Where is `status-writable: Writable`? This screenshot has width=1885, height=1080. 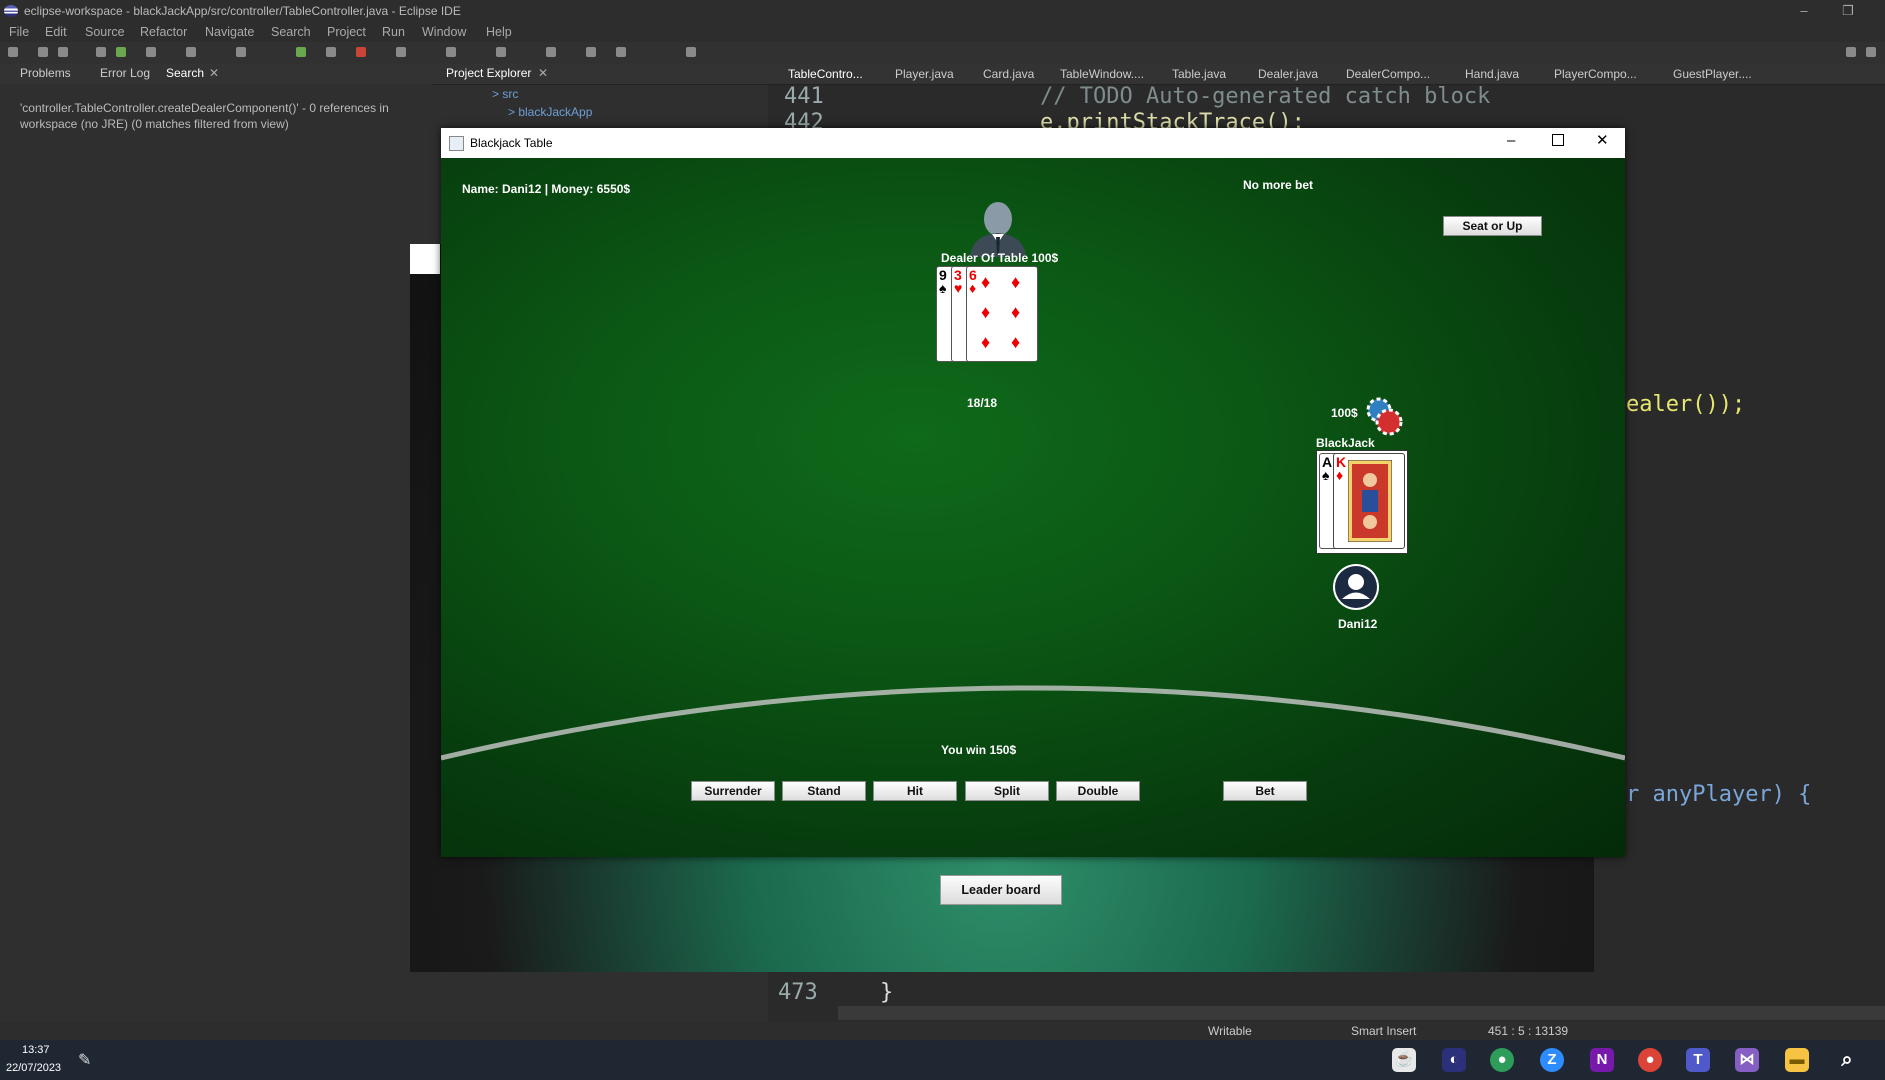 status-writable: Writable is located at coordinates (1230, 1031).